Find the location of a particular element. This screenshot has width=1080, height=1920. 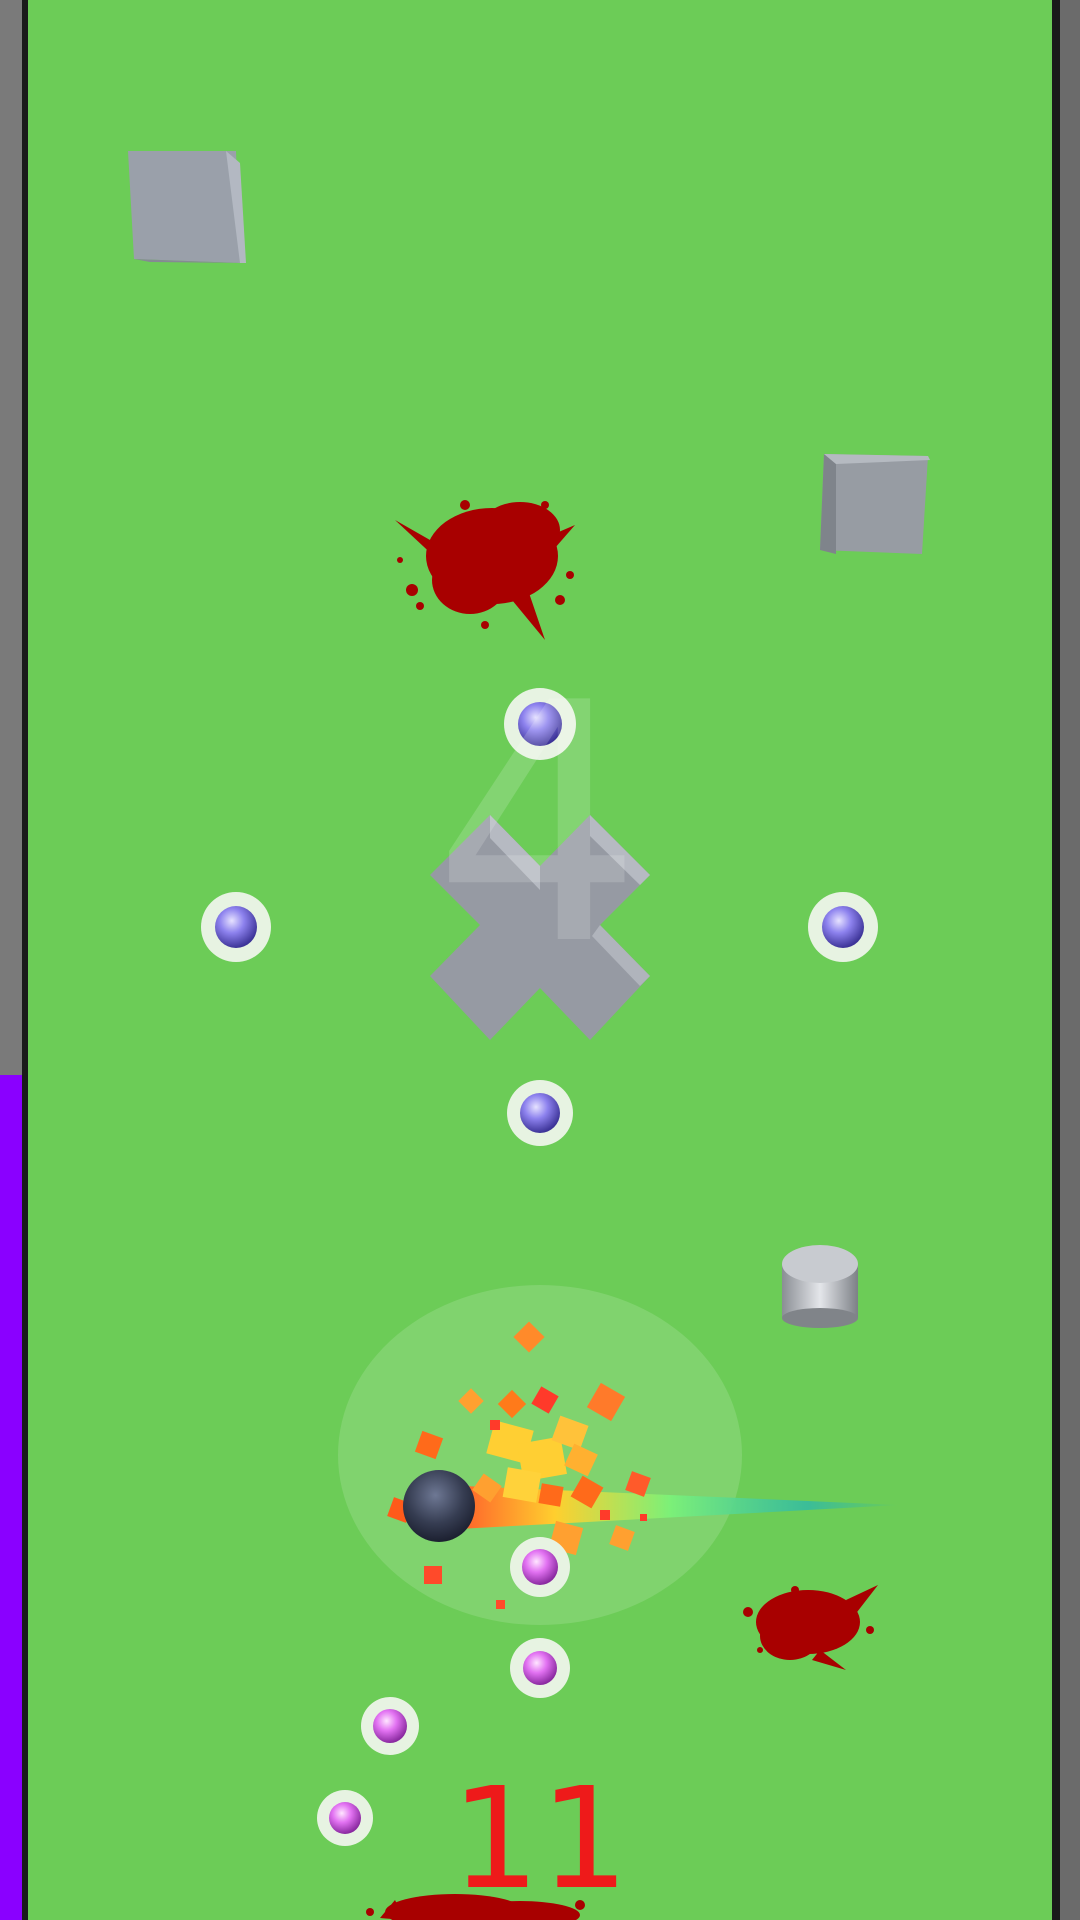

player-ball is located at coordinates (439, 1506).